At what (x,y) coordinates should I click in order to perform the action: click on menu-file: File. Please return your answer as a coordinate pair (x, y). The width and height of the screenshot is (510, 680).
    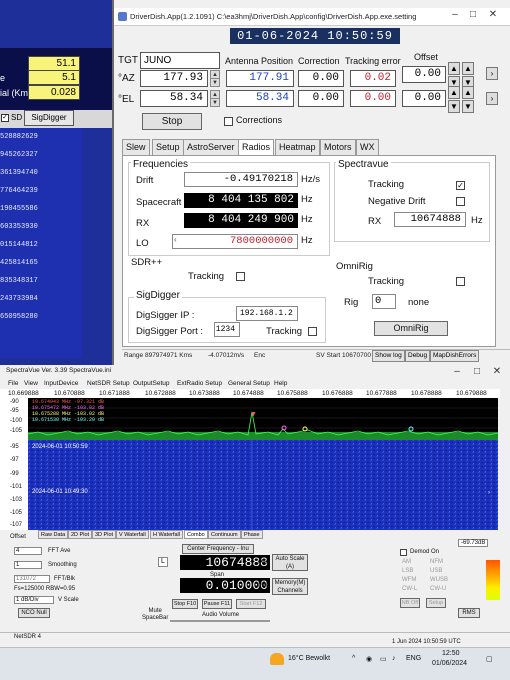
    Looking at the image, I should click on (13, 383).